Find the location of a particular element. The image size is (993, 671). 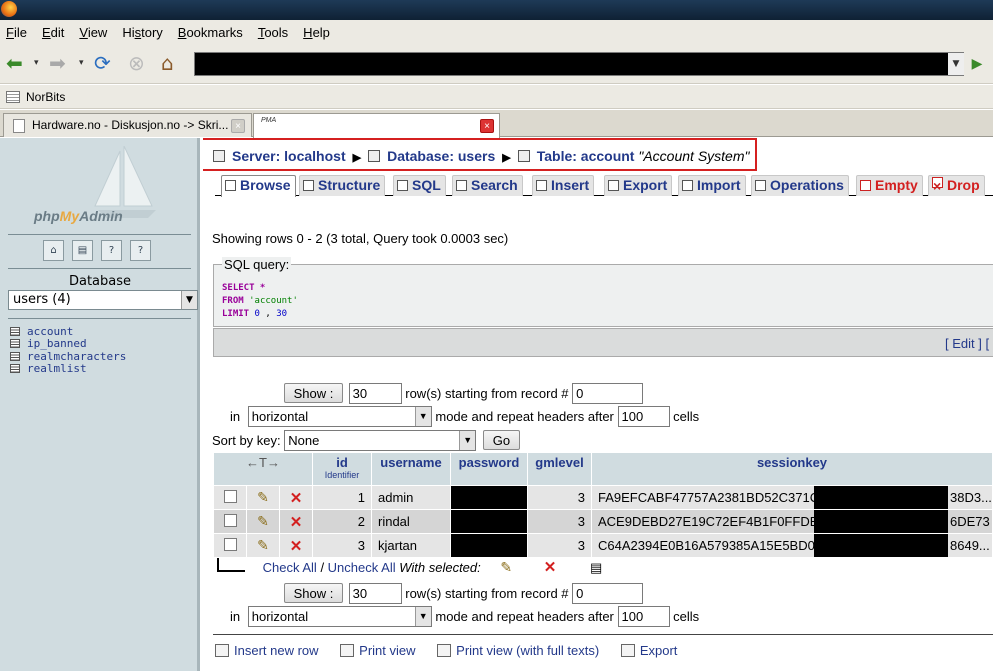

column-header-gmlevel: gmlevel is located at coordinates (559, 469).